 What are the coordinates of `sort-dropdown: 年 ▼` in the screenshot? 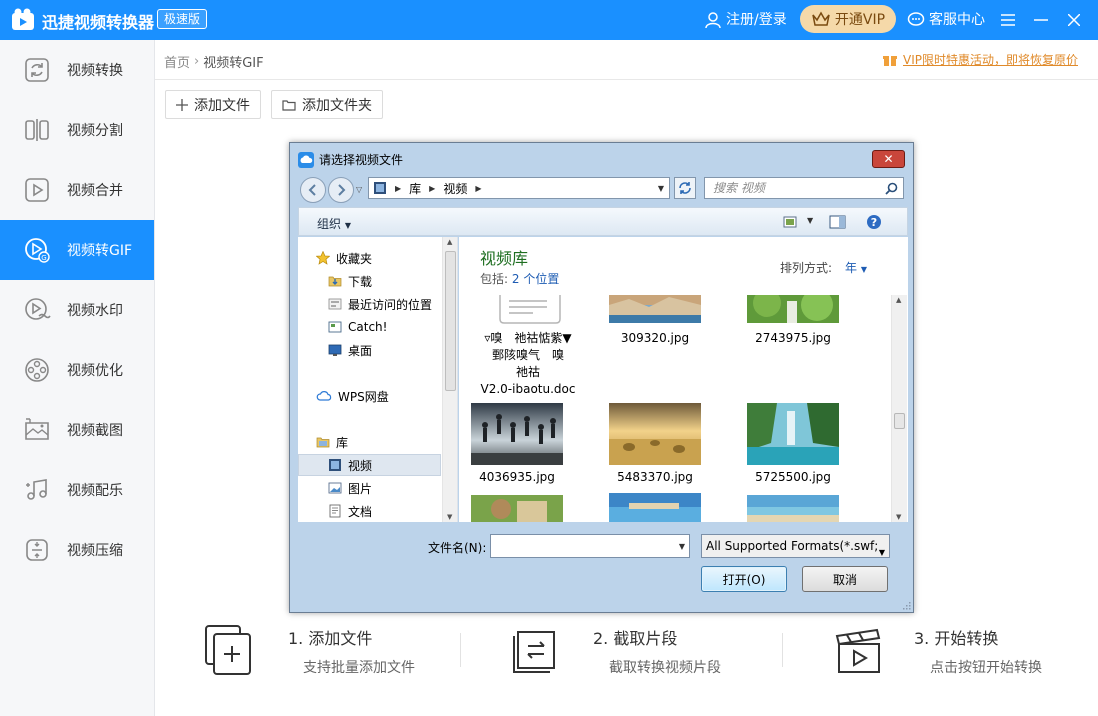 It's located at (856, 267).